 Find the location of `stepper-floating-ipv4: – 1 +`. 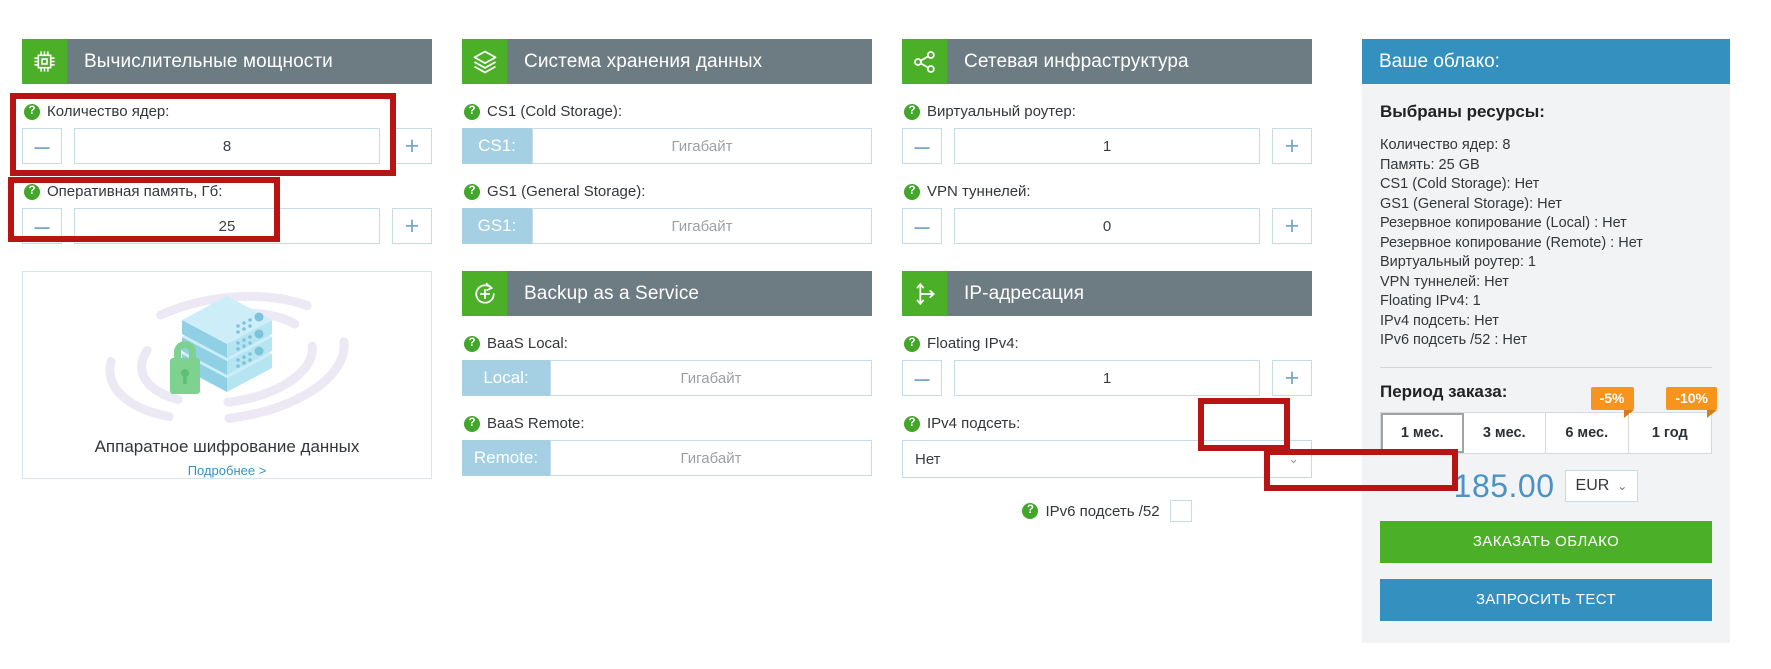

stepper-floating-ipv4: – 1 + is located at coordinates (1107, 378).